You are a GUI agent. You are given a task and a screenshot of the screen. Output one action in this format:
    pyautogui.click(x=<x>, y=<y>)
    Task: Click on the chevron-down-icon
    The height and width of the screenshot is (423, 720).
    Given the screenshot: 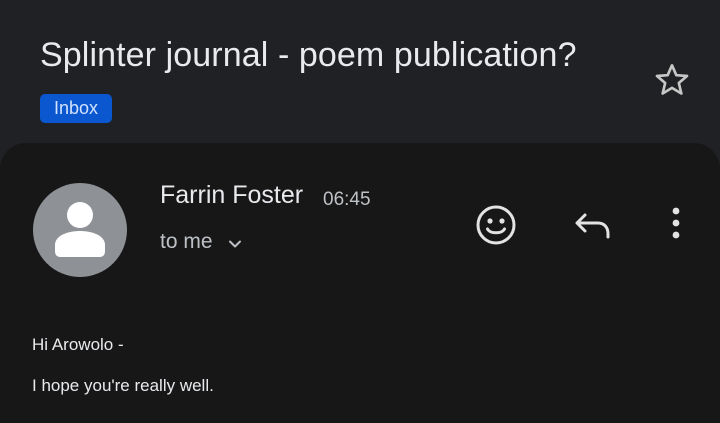 What is the action you would take?
    pyautogui.click(x=234, y=244)
    